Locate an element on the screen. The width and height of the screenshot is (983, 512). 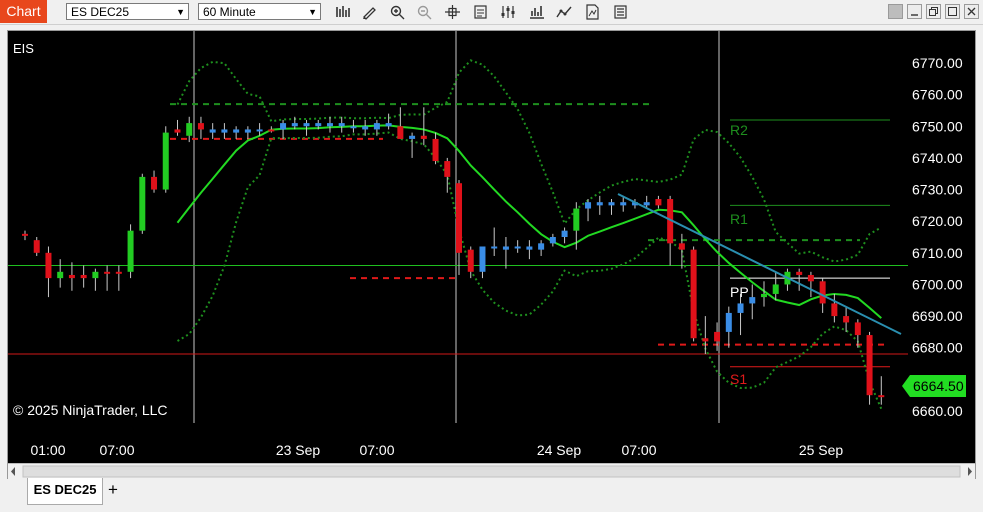
instrument-select: ES DEC25 ▼ is located at coordinates (127, 11).